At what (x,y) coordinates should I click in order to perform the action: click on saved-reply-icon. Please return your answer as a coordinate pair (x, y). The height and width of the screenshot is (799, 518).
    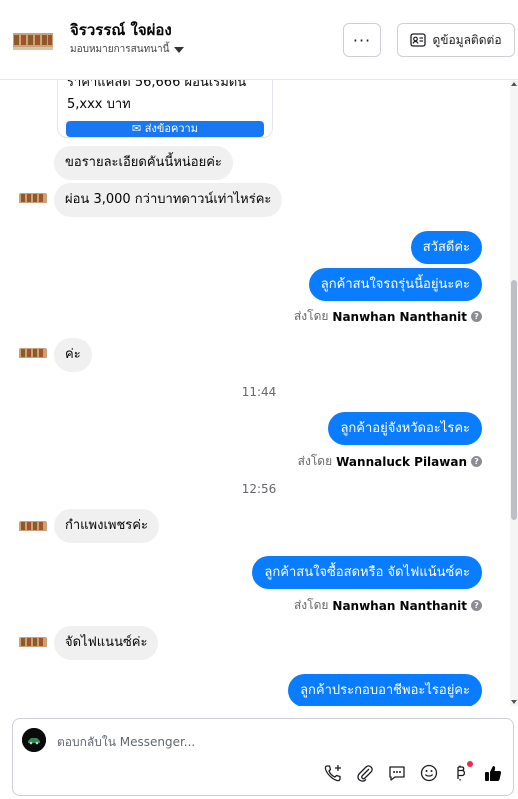
    Looking at the image, I should click on (397, 773).